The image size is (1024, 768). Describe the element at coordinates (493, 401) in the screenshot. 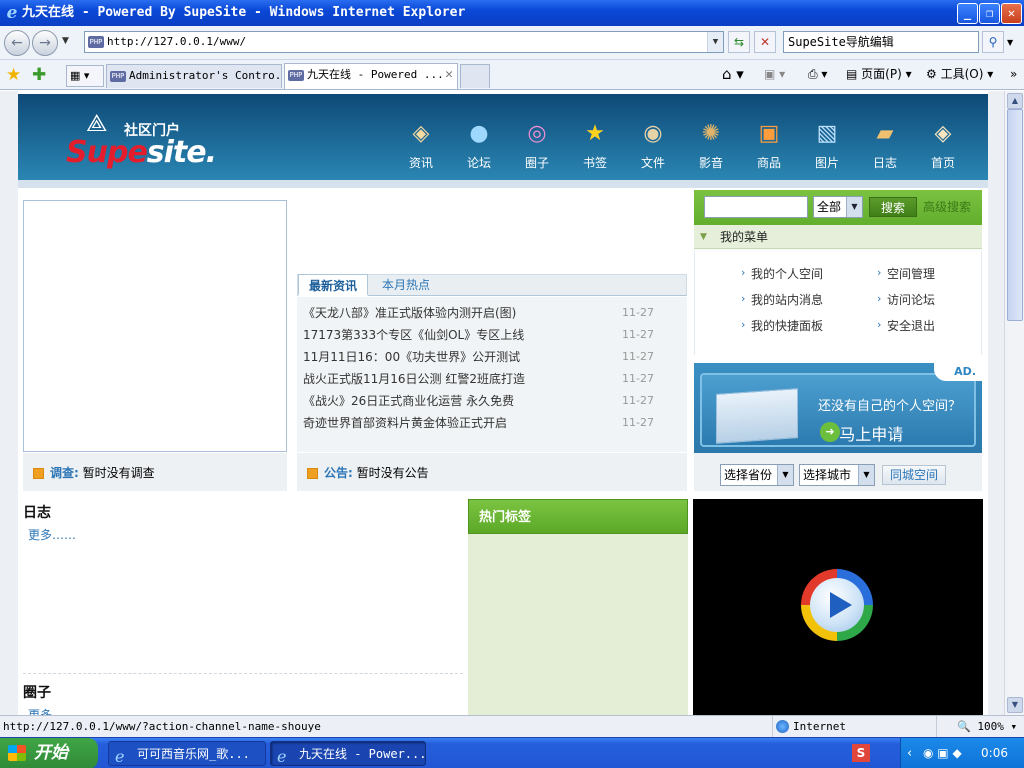

I see `news-item: 《战火》26日正式商业化运营 永久免费 11-27` at that location.